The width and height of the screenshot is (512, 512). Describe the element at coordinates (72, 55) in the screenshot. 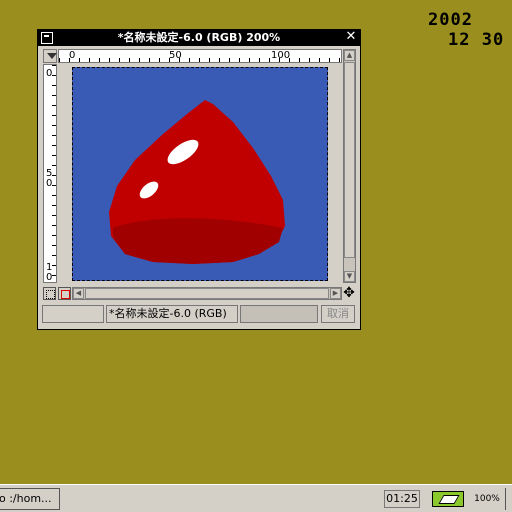

I see `hruler-label: 0` at that location.